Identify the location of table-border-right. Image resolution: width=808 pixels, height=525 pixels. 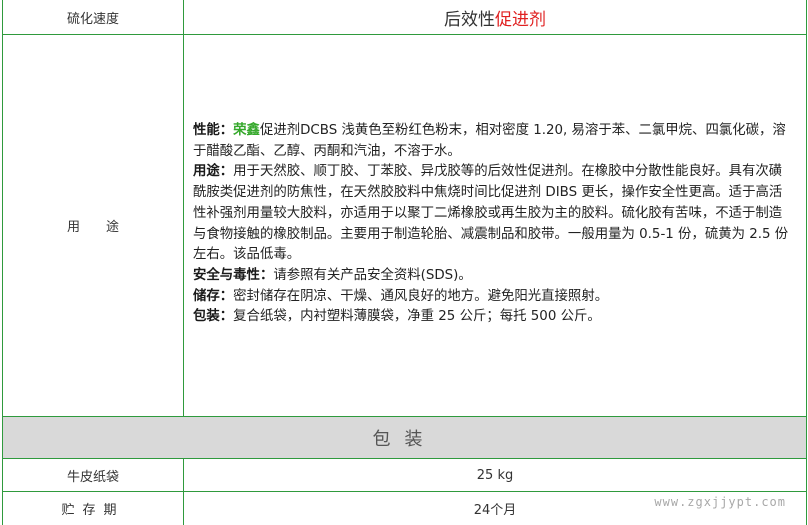
(806, 262).